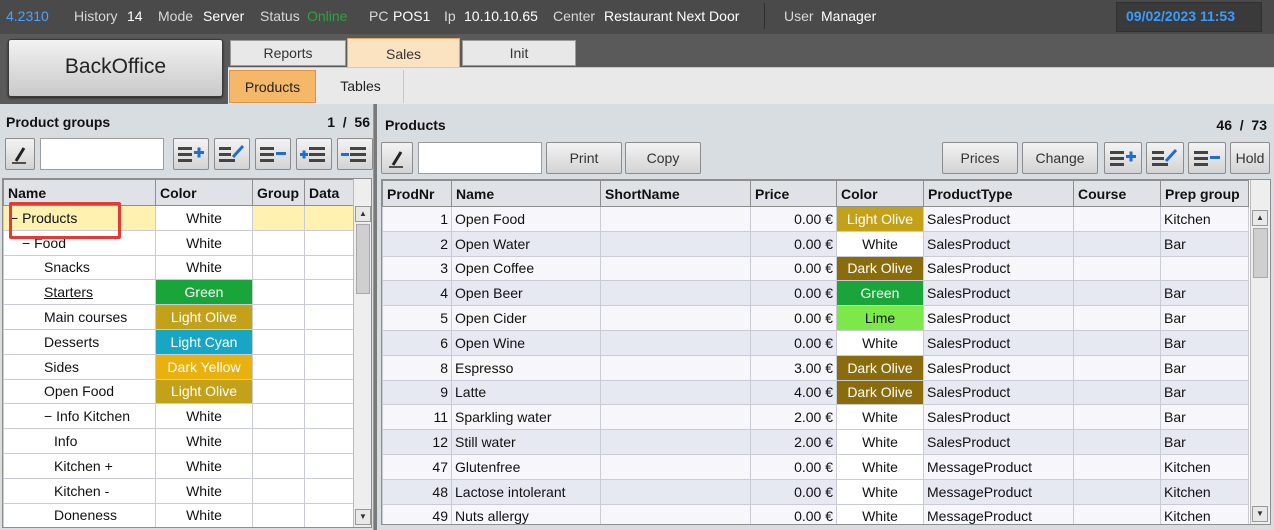 The height and width of the screenshot is (530, 1274). Describe the element at coordinates (79, 341) in the screenshot. I see `group-name-cell: Desserts` at that location.